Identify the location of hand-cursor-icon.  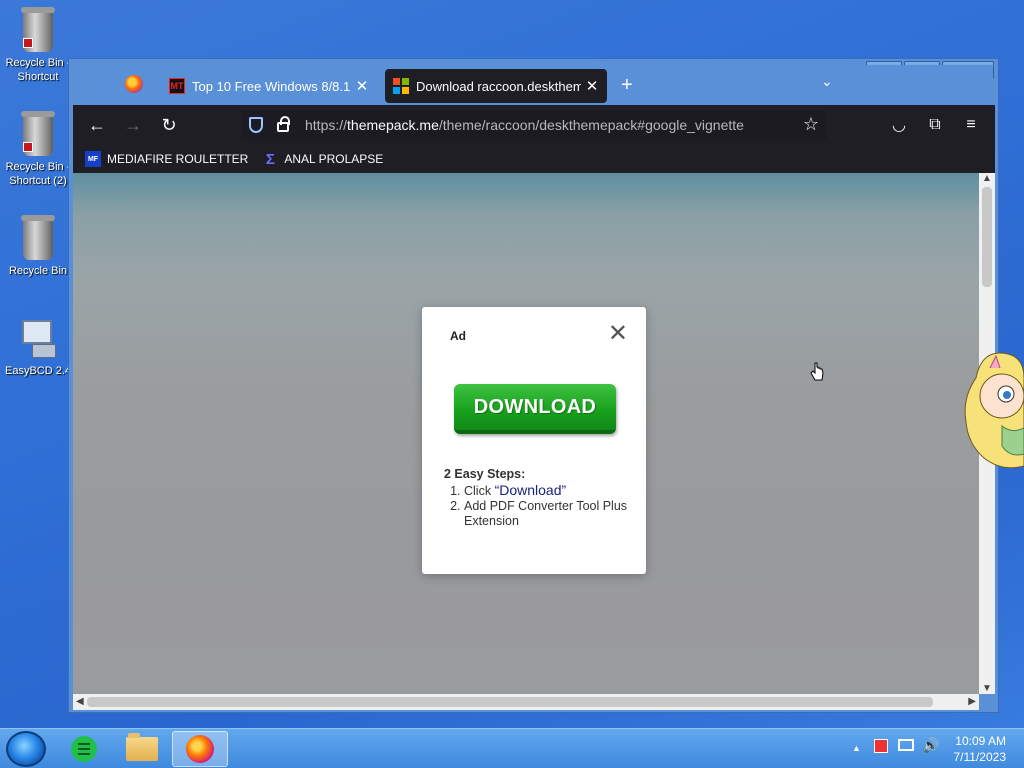
(817, 371).